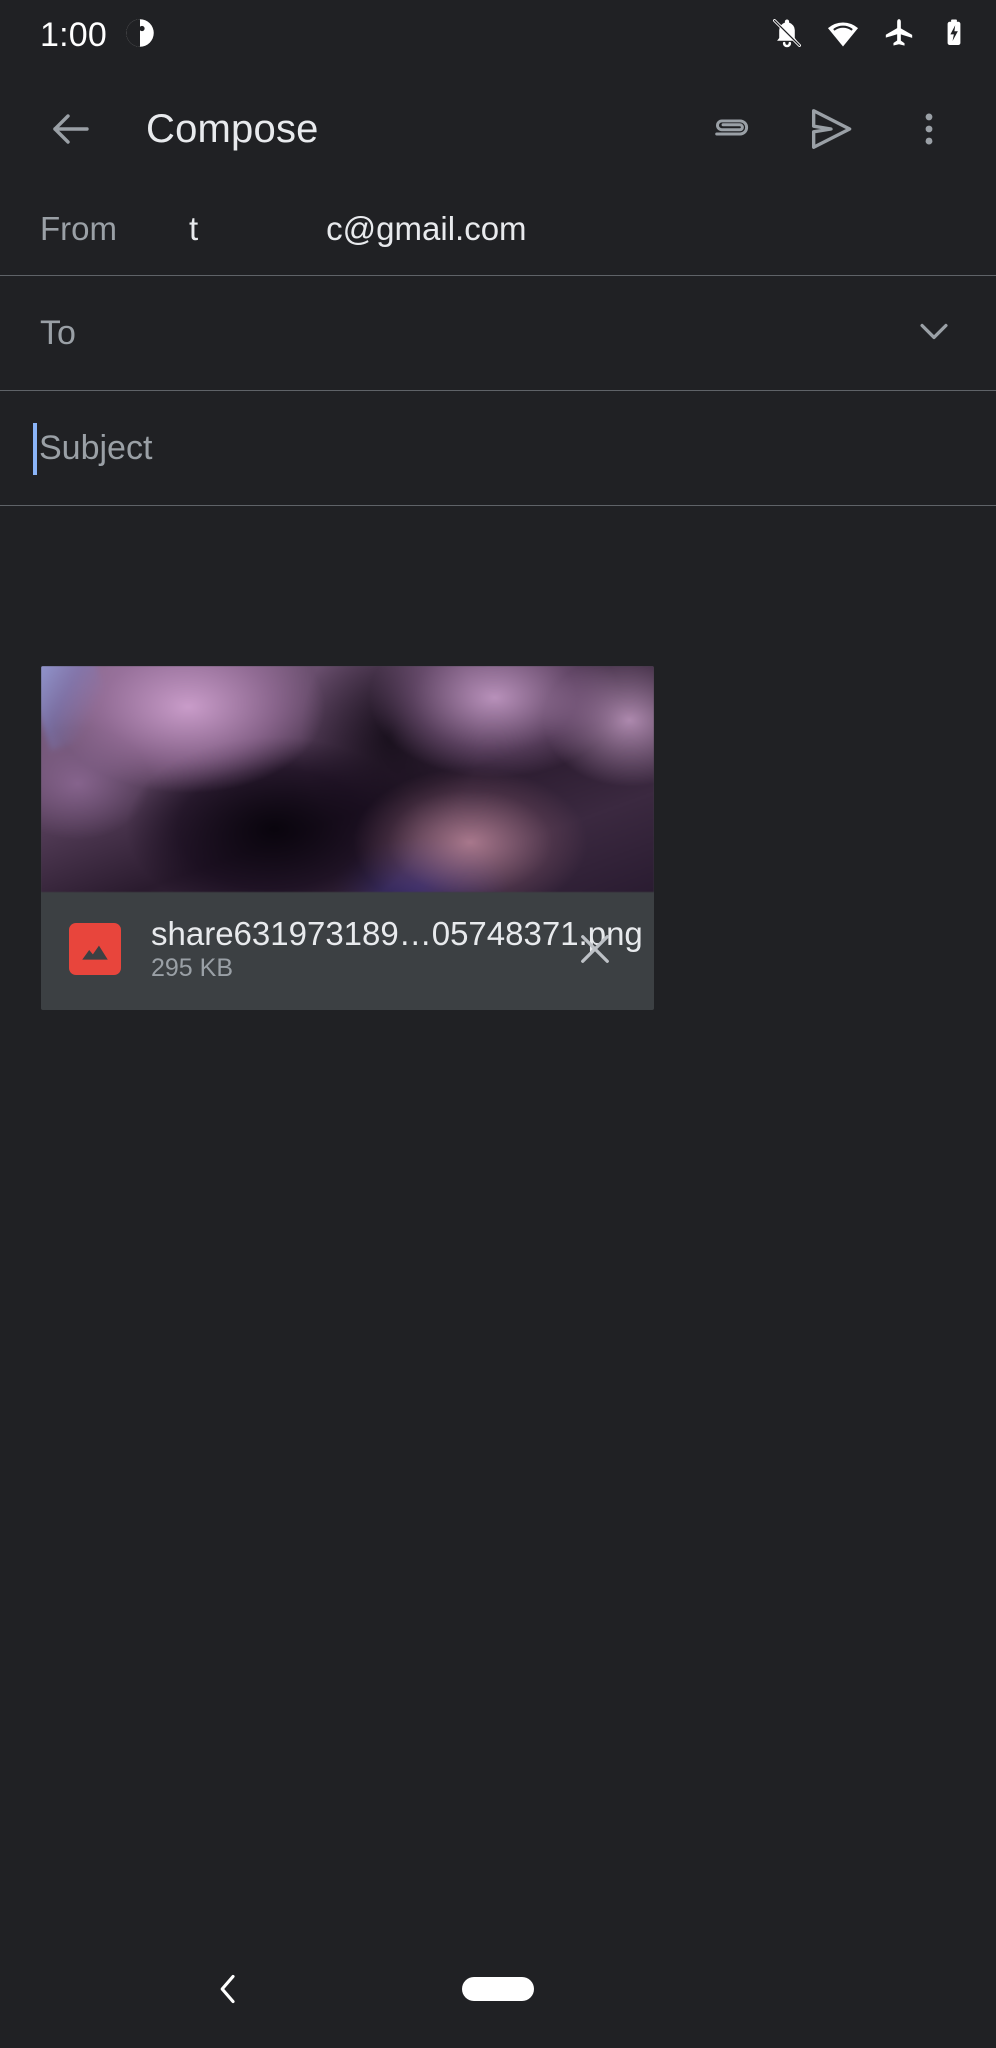 Image resolution: width=996 pixels, height=2048 pixels. What do you see at coordinates (498, 333) in the screenshot?
I see `to-row: To` at bounding box center [498, 333].